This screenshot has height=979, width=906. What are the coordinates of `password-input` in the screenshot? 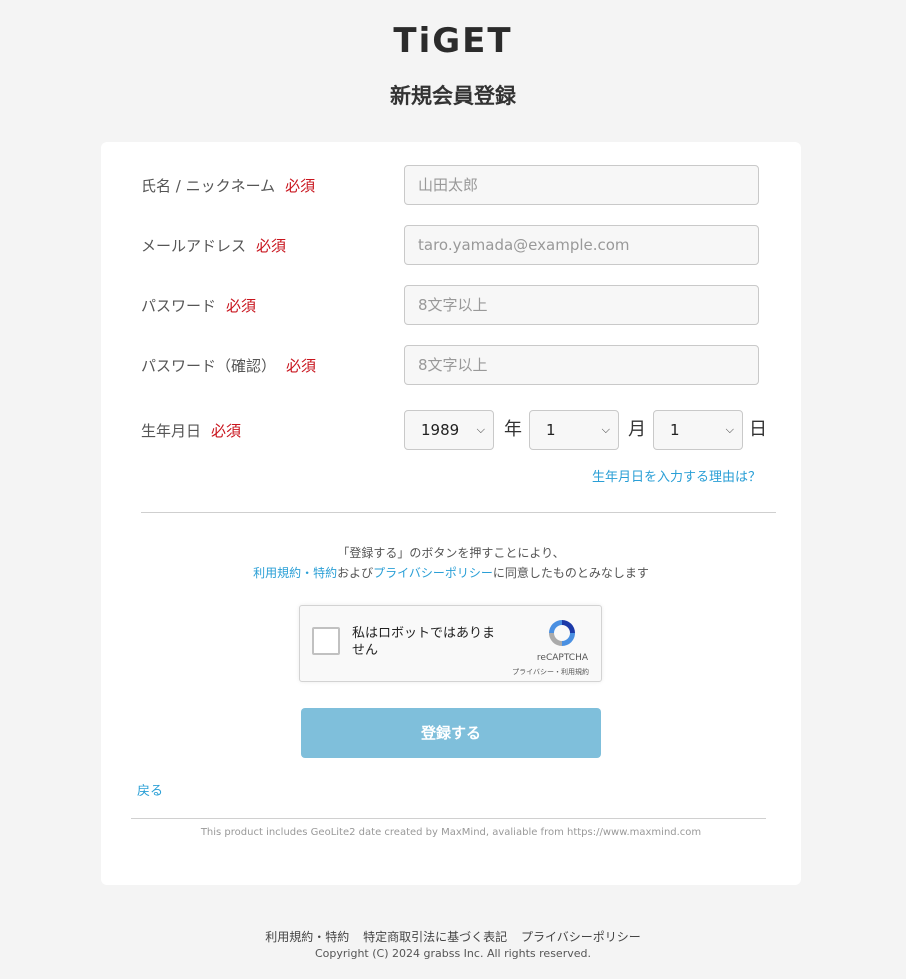 It's located at (581, 305).